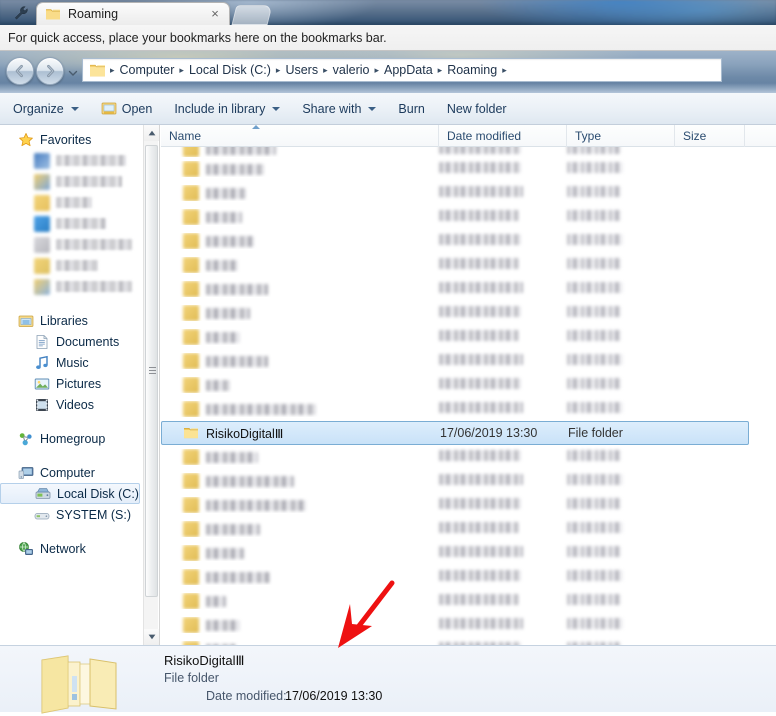  Describe the element at coordinates (215, 14) in the screenshot. I see `close-icon: ×` at that location.